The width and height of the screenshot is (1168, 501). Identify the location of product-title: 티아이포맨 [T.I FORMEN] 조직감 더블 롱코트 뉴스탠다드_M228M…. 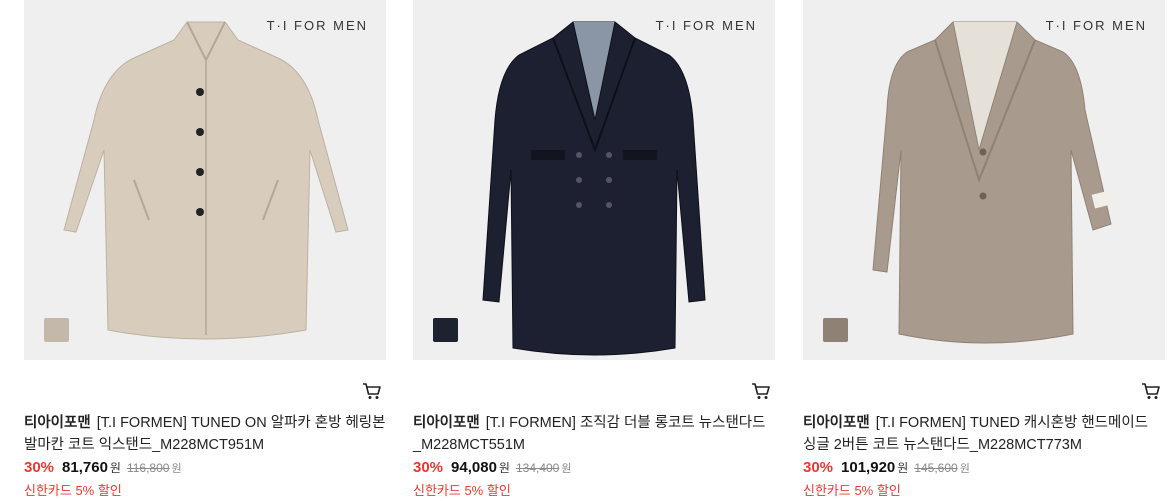
(594, 434).